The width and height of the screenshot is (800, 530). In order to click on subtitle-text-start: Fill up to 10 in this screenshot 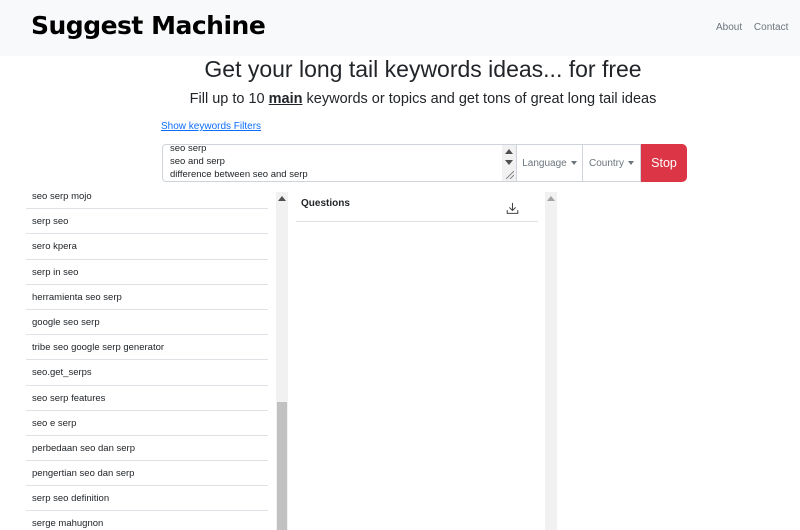, I will do `click(229, 99)`.